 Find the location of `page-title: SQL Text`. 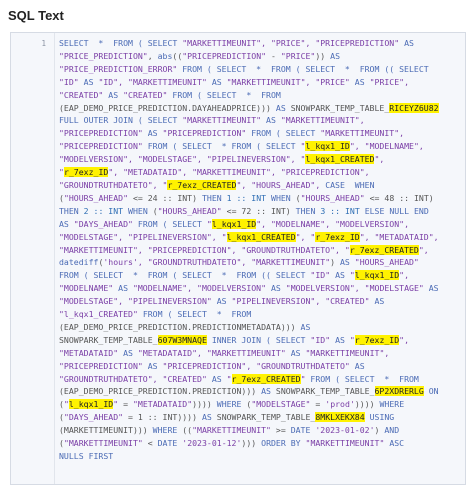

page-title: SQL Text is located at coordinates (36, 15).